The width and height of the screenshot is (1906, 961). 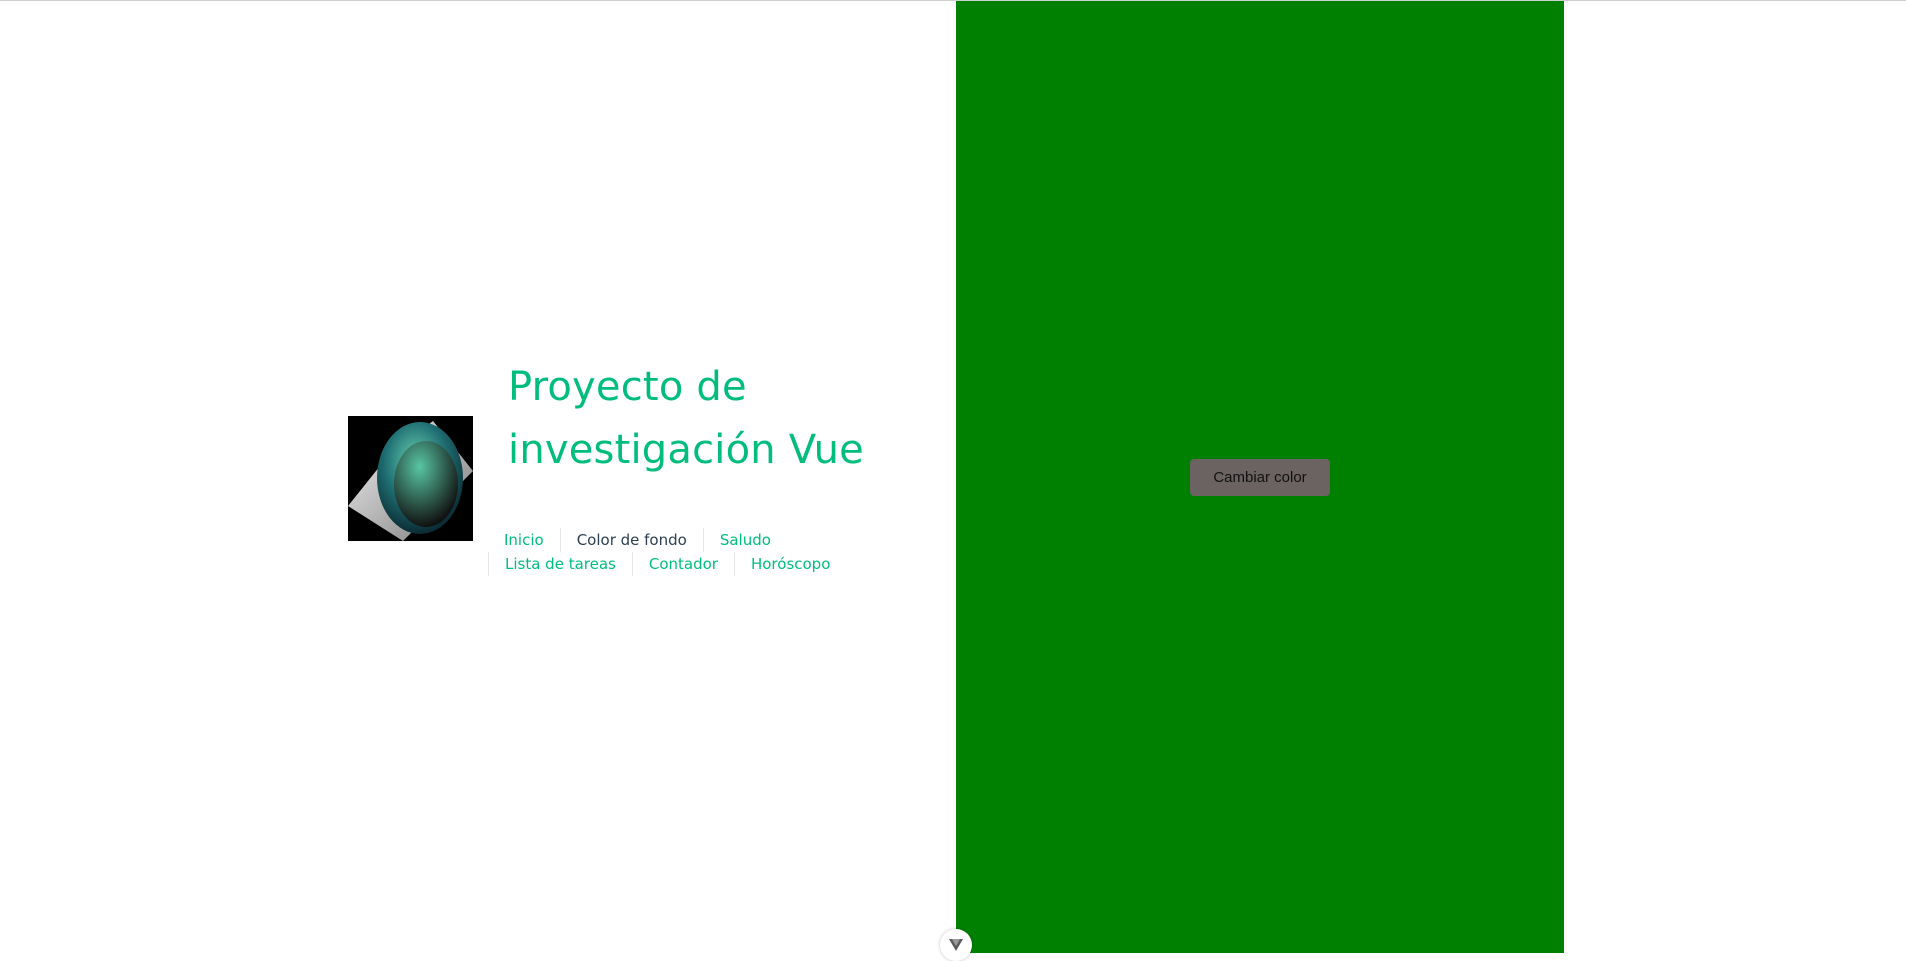 What do you see at coordinates (744, 540) in the screenshot?
I see `nav-link-saludo: Saludo` at bounding box center [744, 540].